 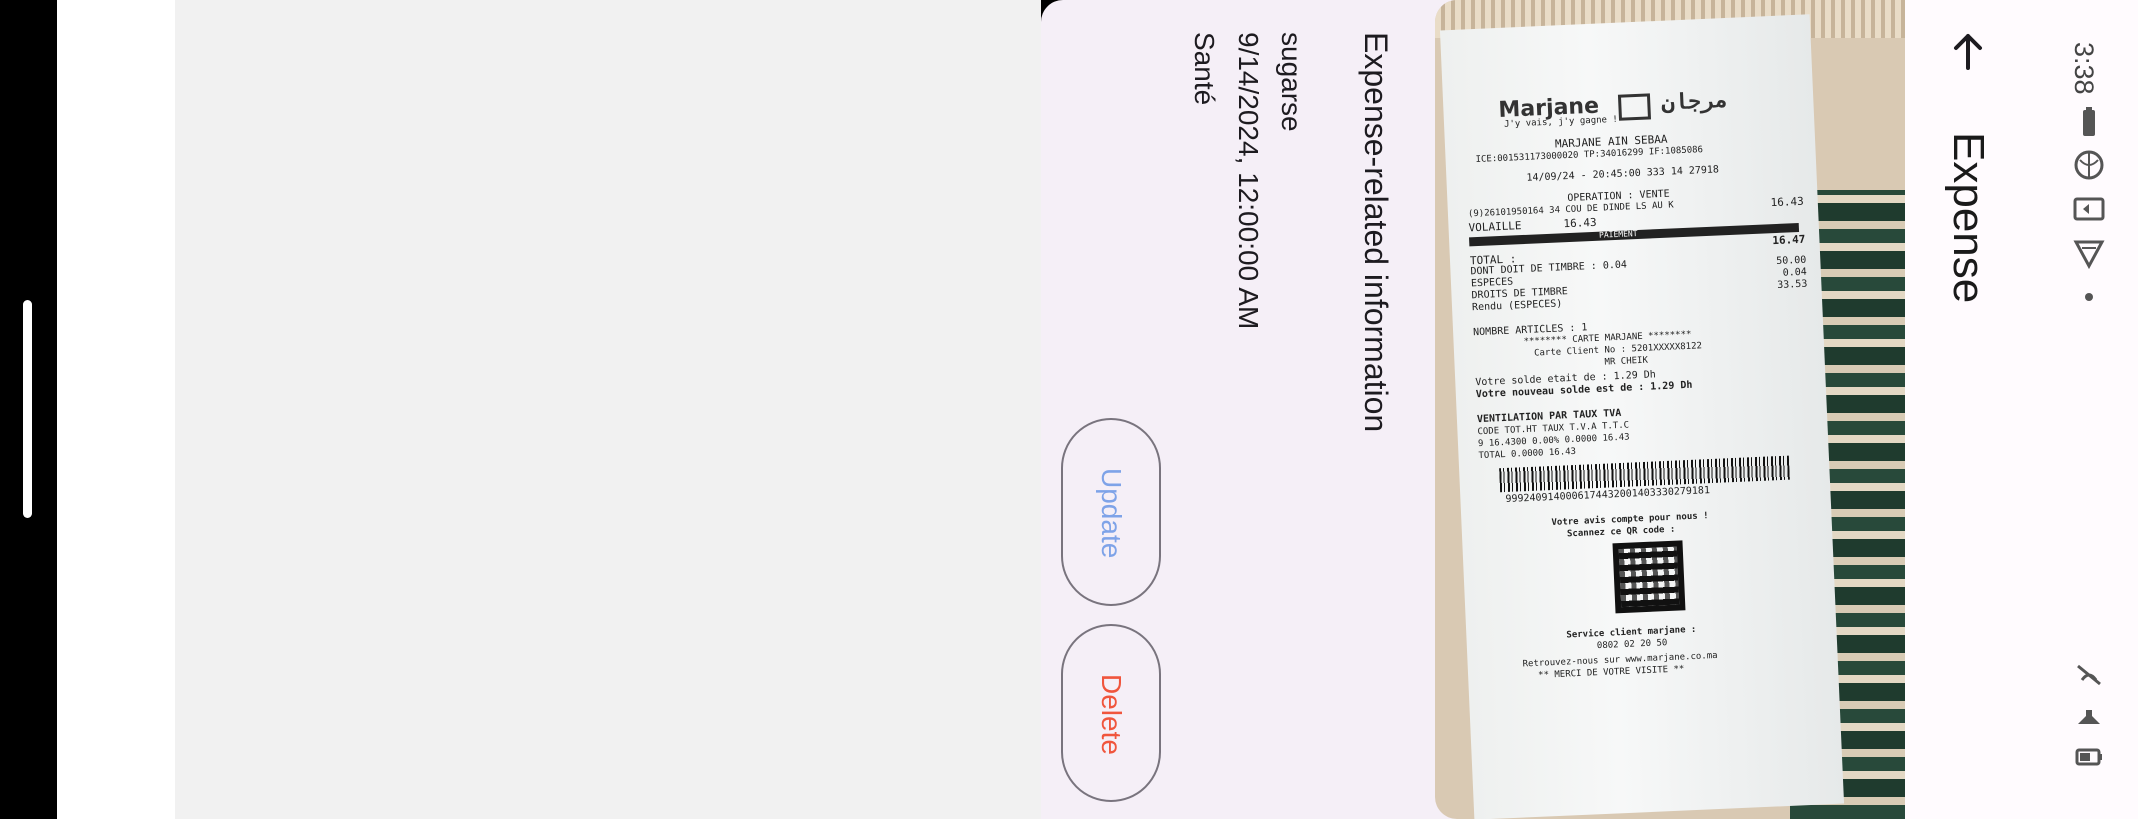 I want to click on notification-dot-icon, so click(x=2089, y=297).